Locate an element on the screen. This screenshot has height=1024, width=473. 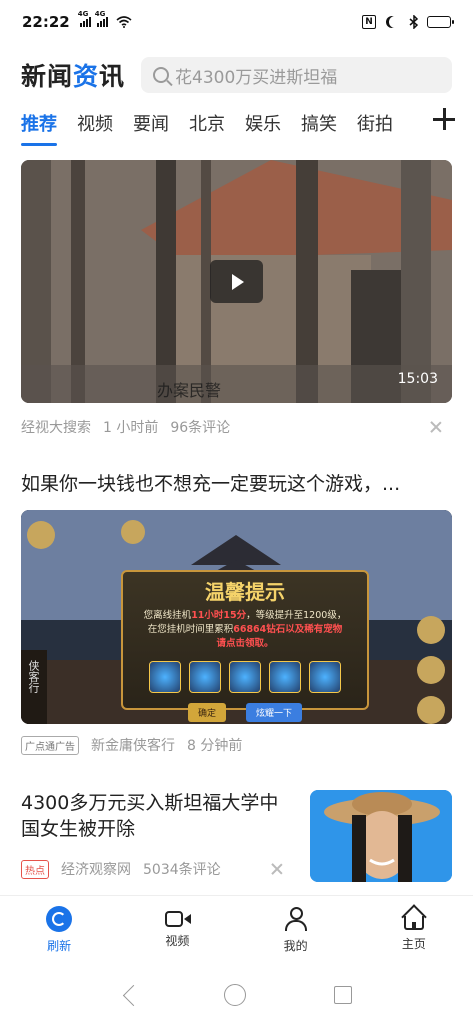
popup-share-button: 炫耀一下 is located at coordinates (274, 712).